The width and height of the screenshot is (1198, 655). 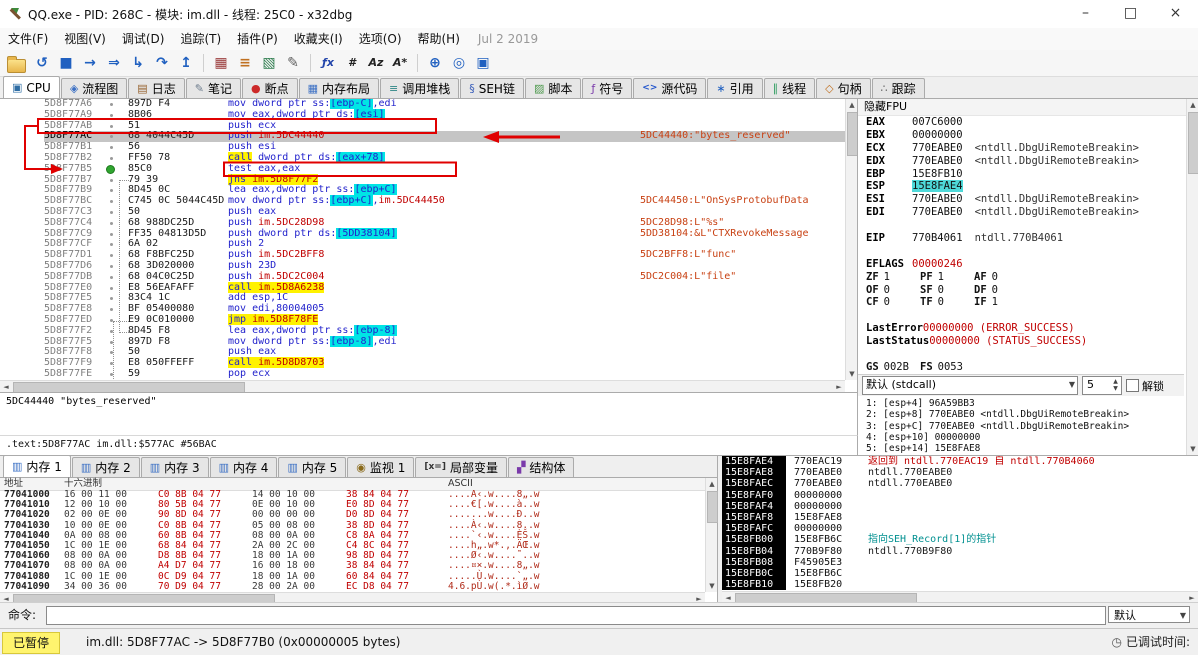 What do you see at coordinates (960, 585) in the screenshot?
I see `stack-row: 15E8FB10 15E8FB20` at bounding box center [960, 585].